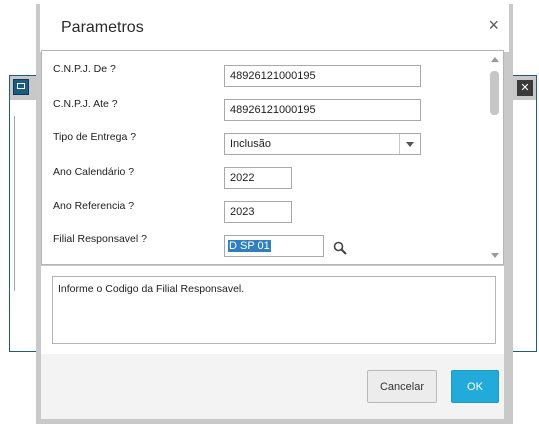 This screenshot has height=428, width=539. What do you see at coordinates (475, 386) in the screenshot?
I see `ok-button: OK` at bounding box center [475, 386].